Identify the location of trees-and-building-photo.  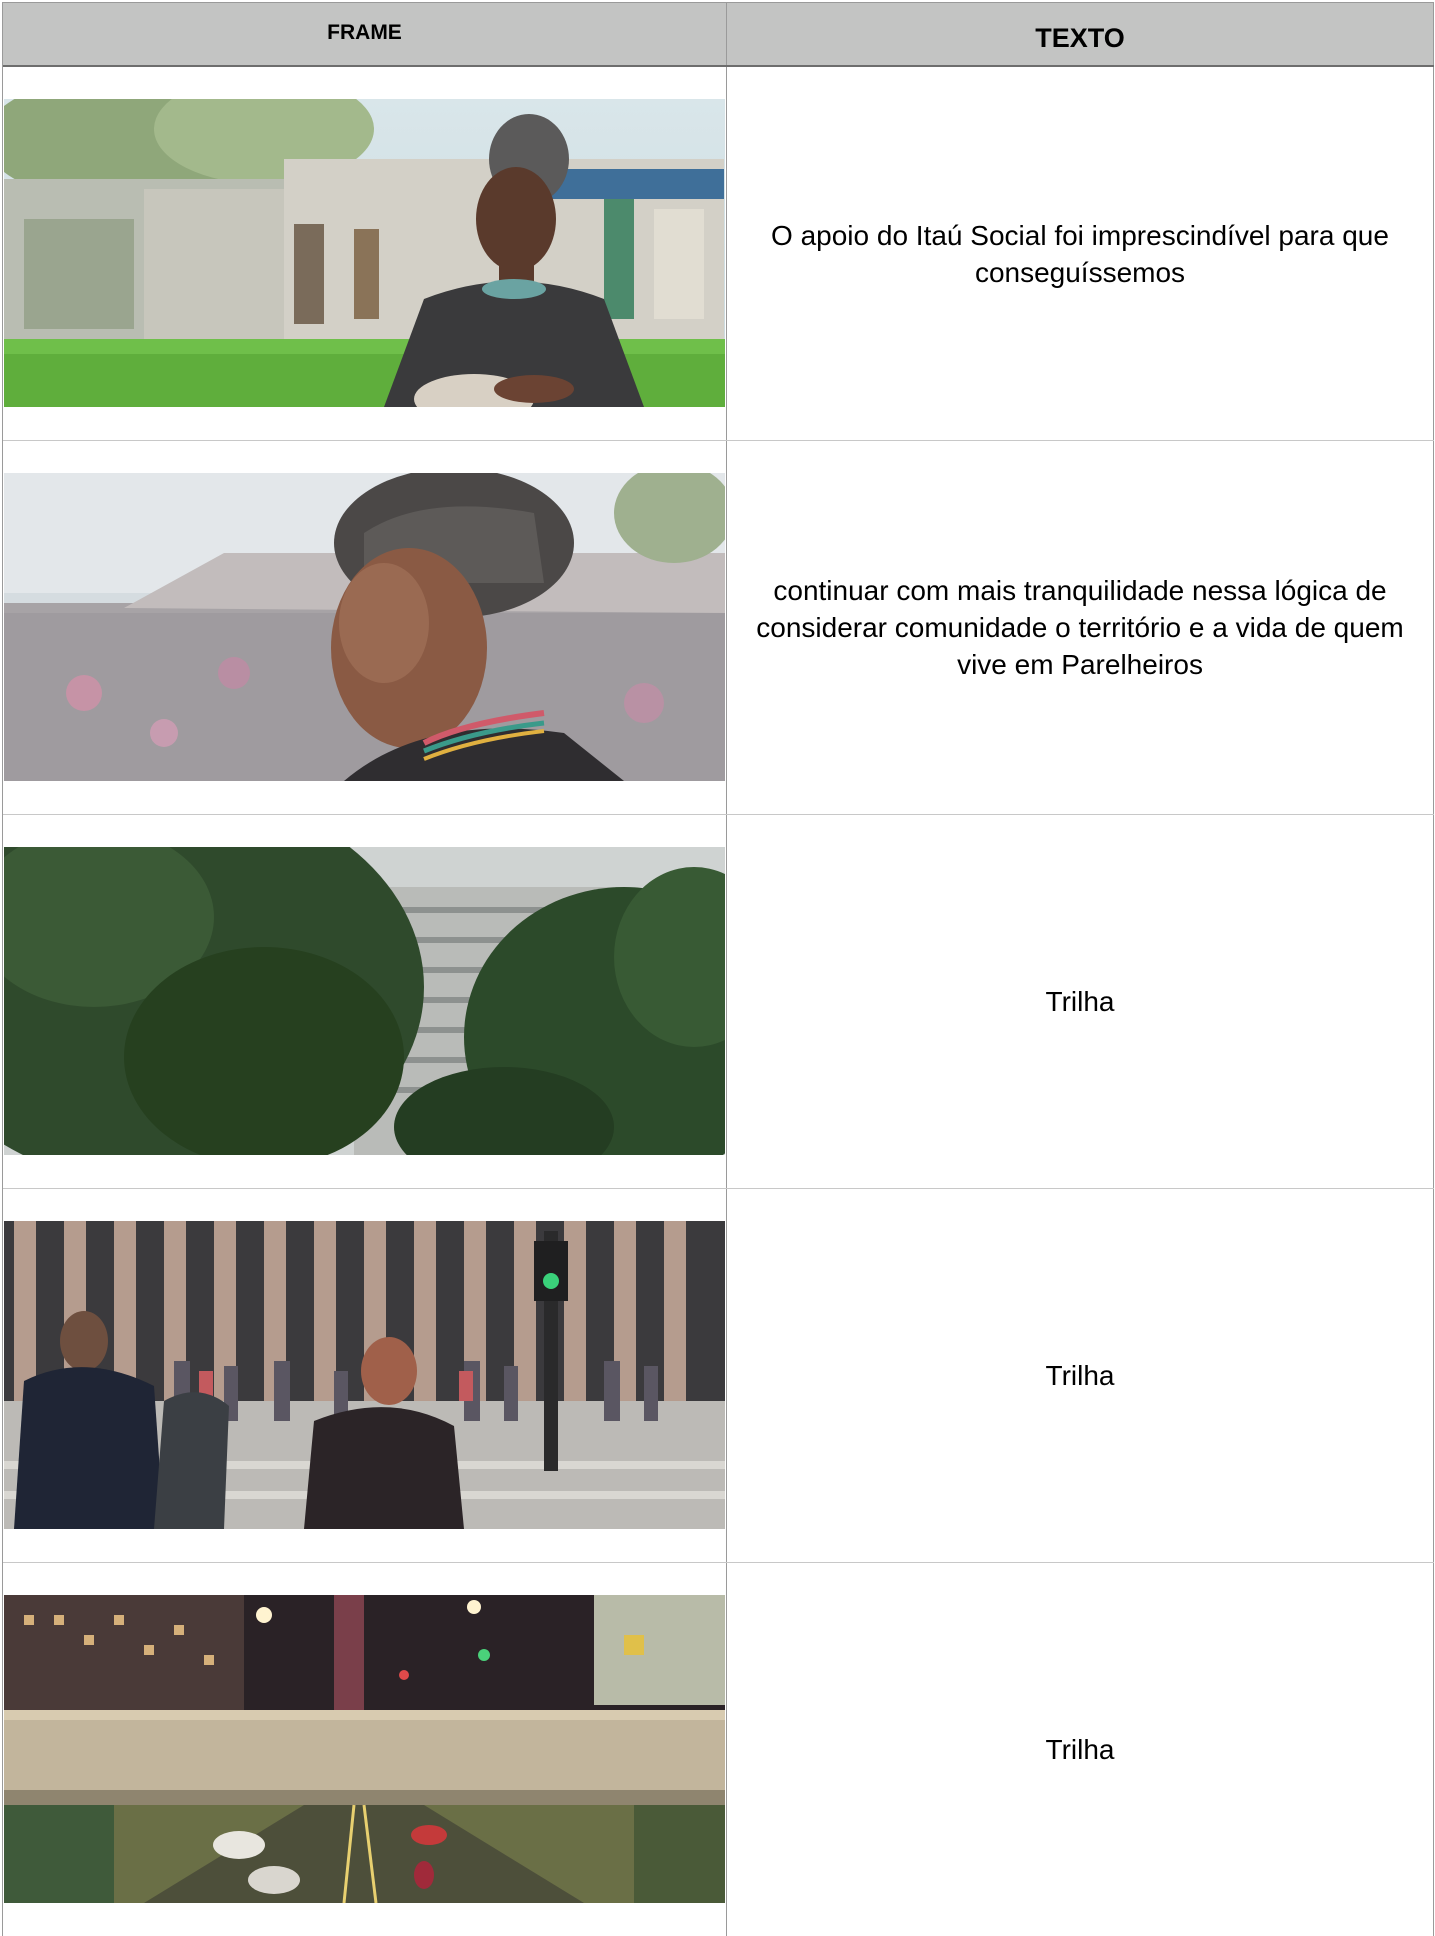
(364, 1001).